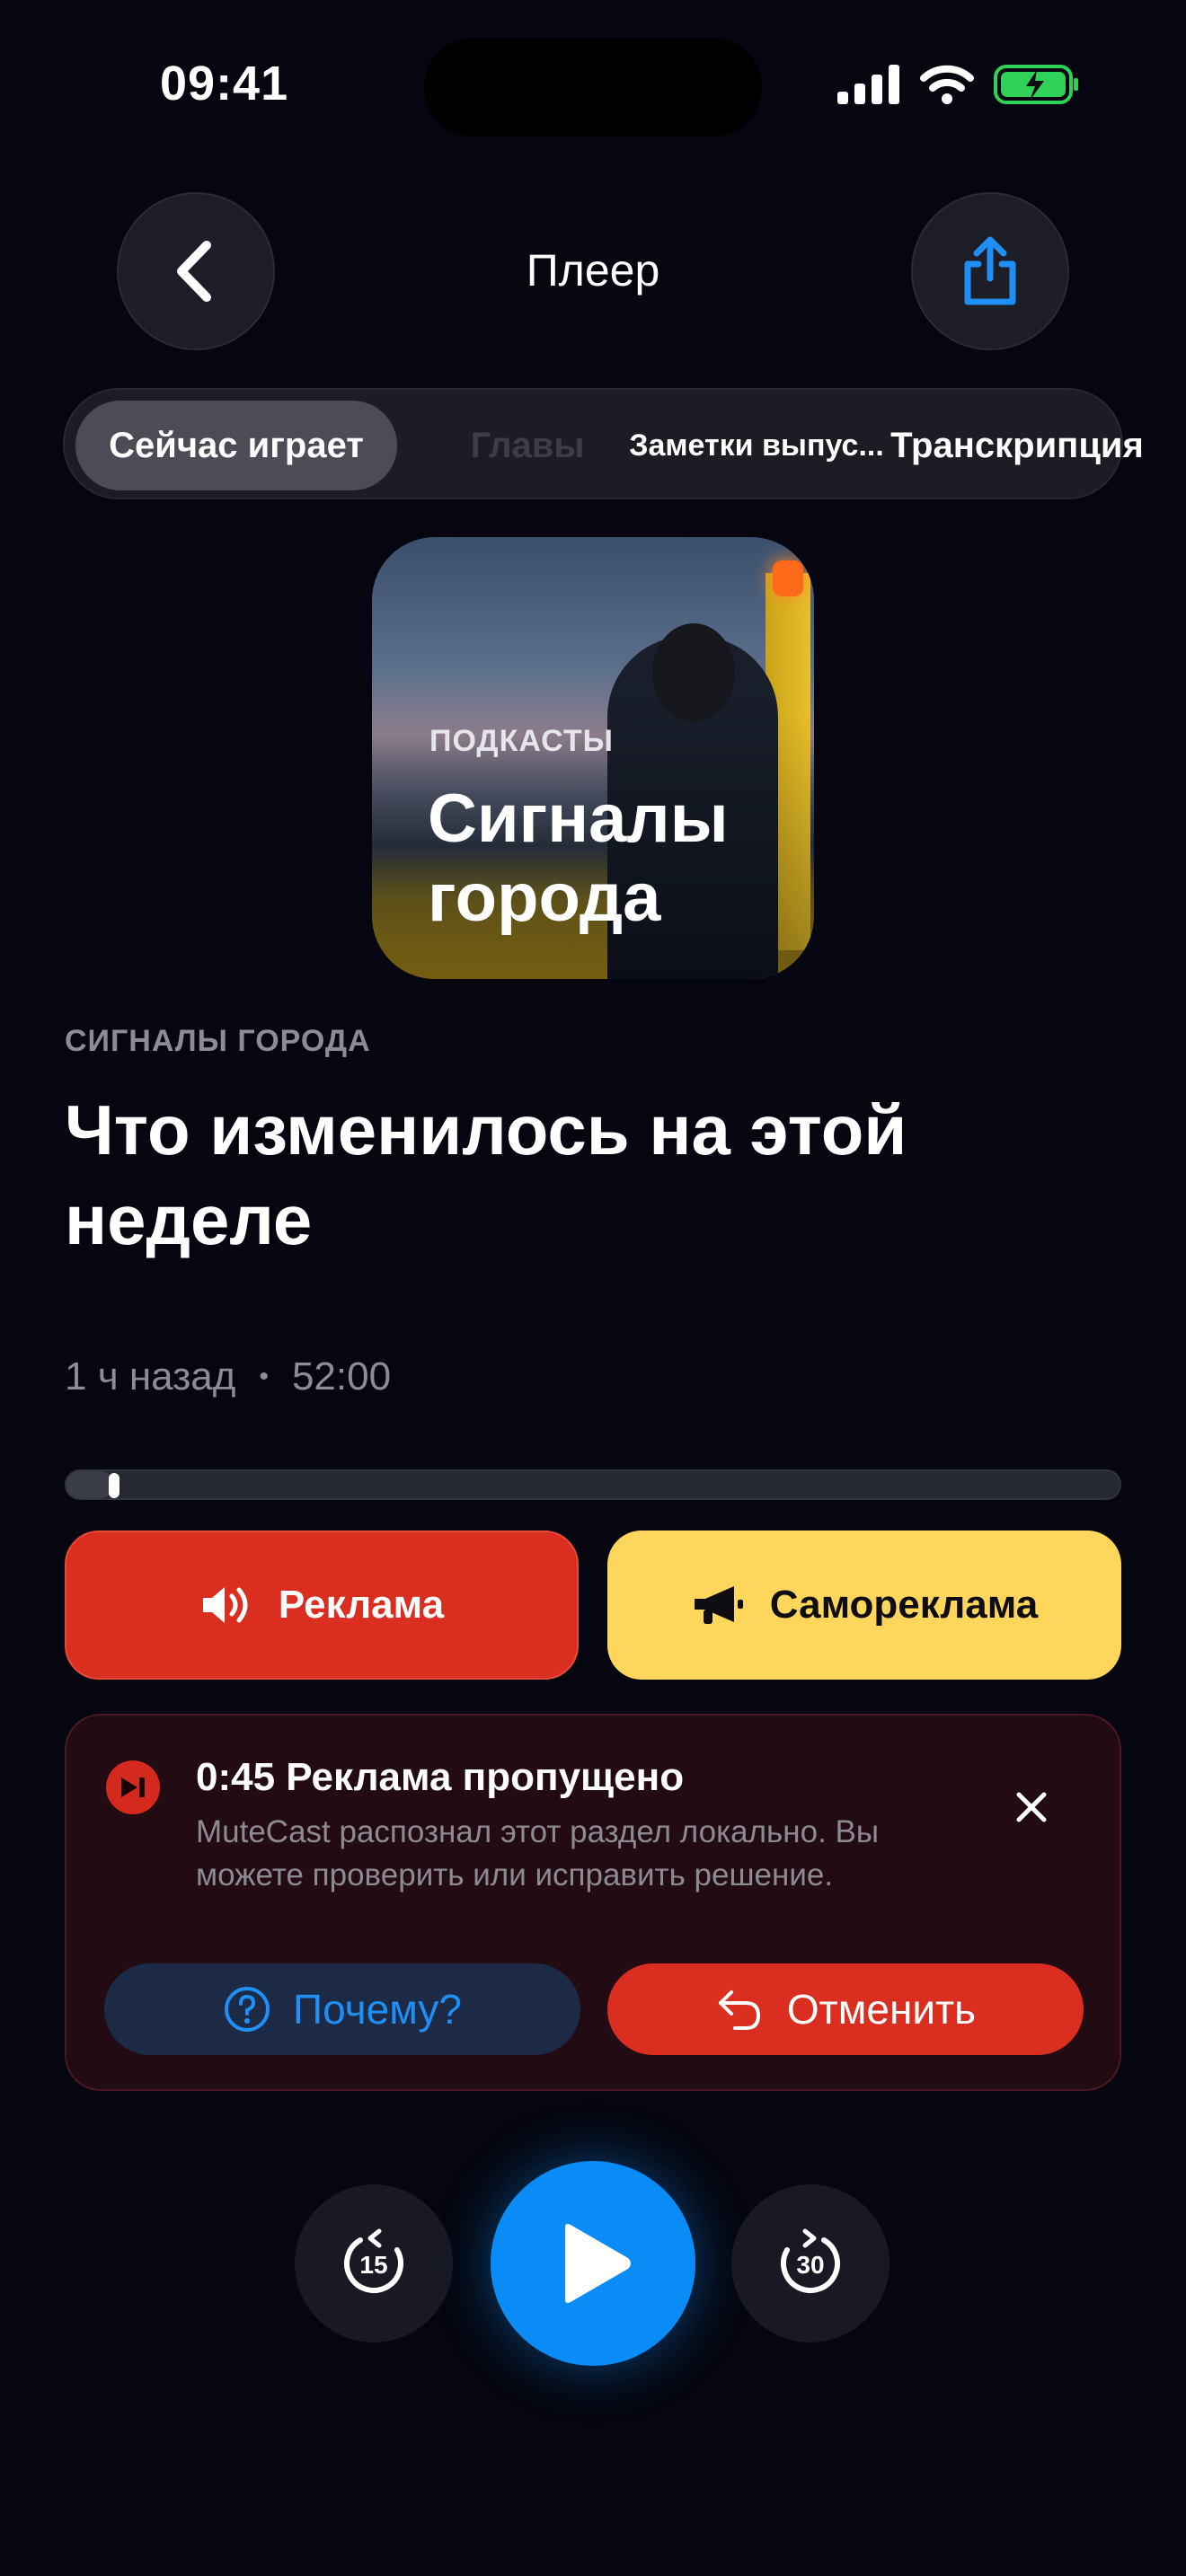 This screenshot has height=2576, width=1186. What do you see at coordinates (598, 2263) in the screenshot?
I see `play-icon` at bounding box center [598, 2263].